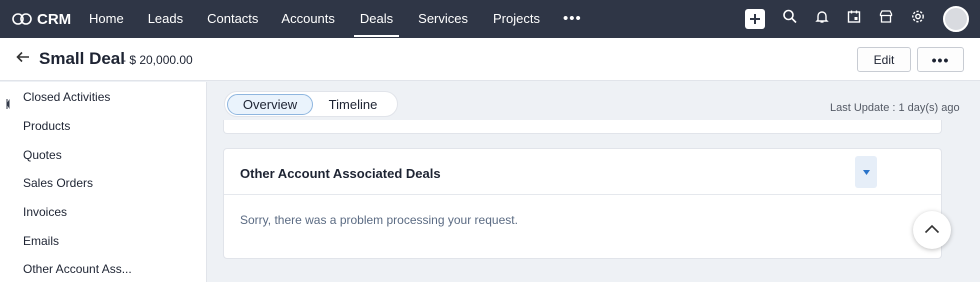 The height and width of the screenshot is (282, 980). What do you see at coordinates (822, 19) in the screenshot?
I see `bell-icon` at bounding box center [822, 19].